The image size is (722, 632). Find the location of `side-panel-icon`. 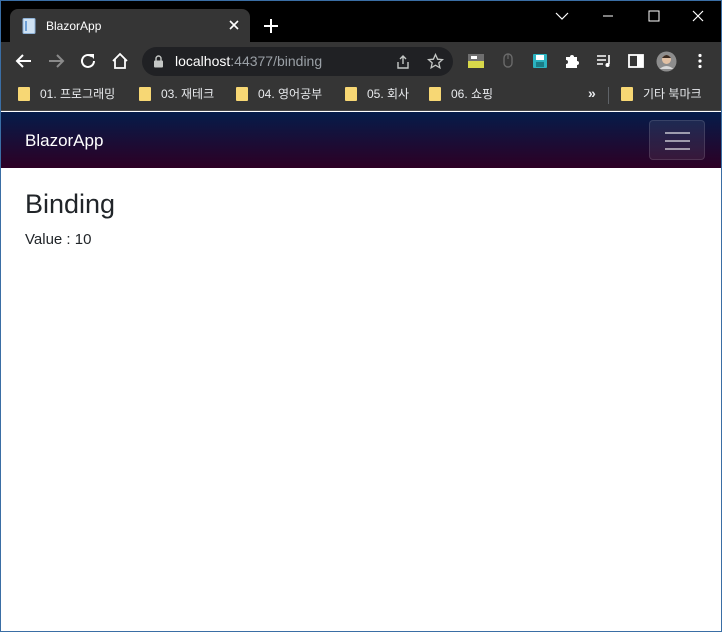

side-panel-icon is located at coordinates (636, 61).